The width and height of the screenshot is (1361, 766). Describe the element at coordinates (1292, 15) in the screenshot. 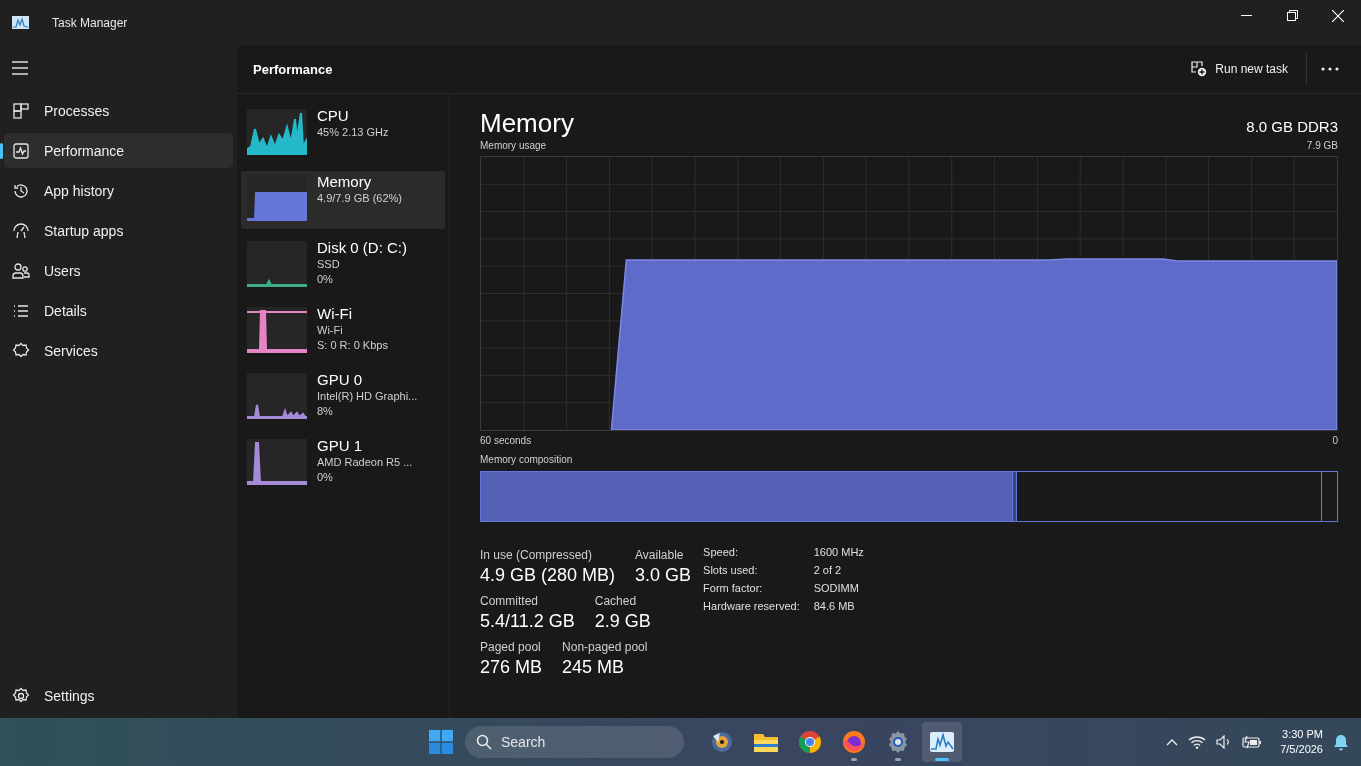

I see `maximize-icon` at that location.